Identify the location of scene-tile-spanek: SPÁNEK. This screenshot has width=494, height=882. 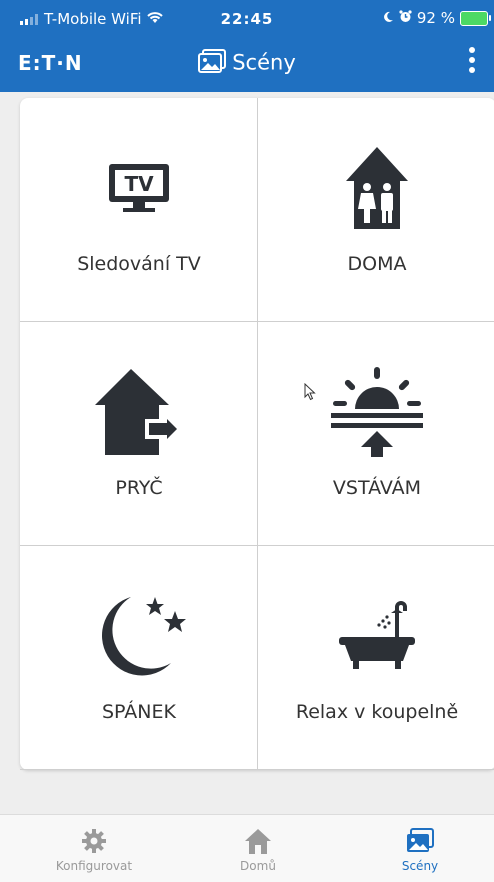
(139, 658).